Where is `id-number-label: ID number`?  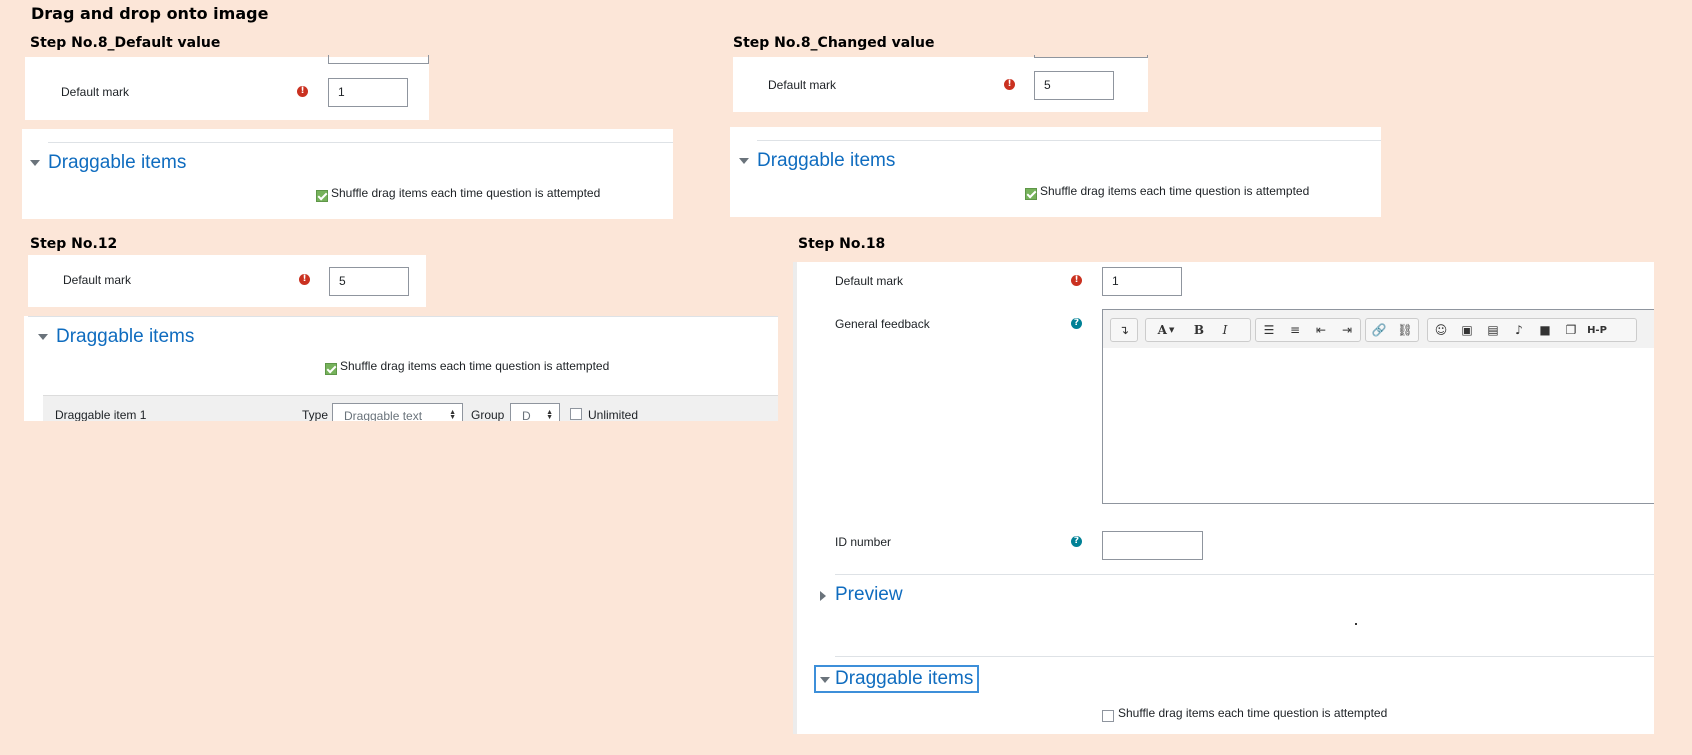 id-number-label: ID number is located at coordinates (863, 542).